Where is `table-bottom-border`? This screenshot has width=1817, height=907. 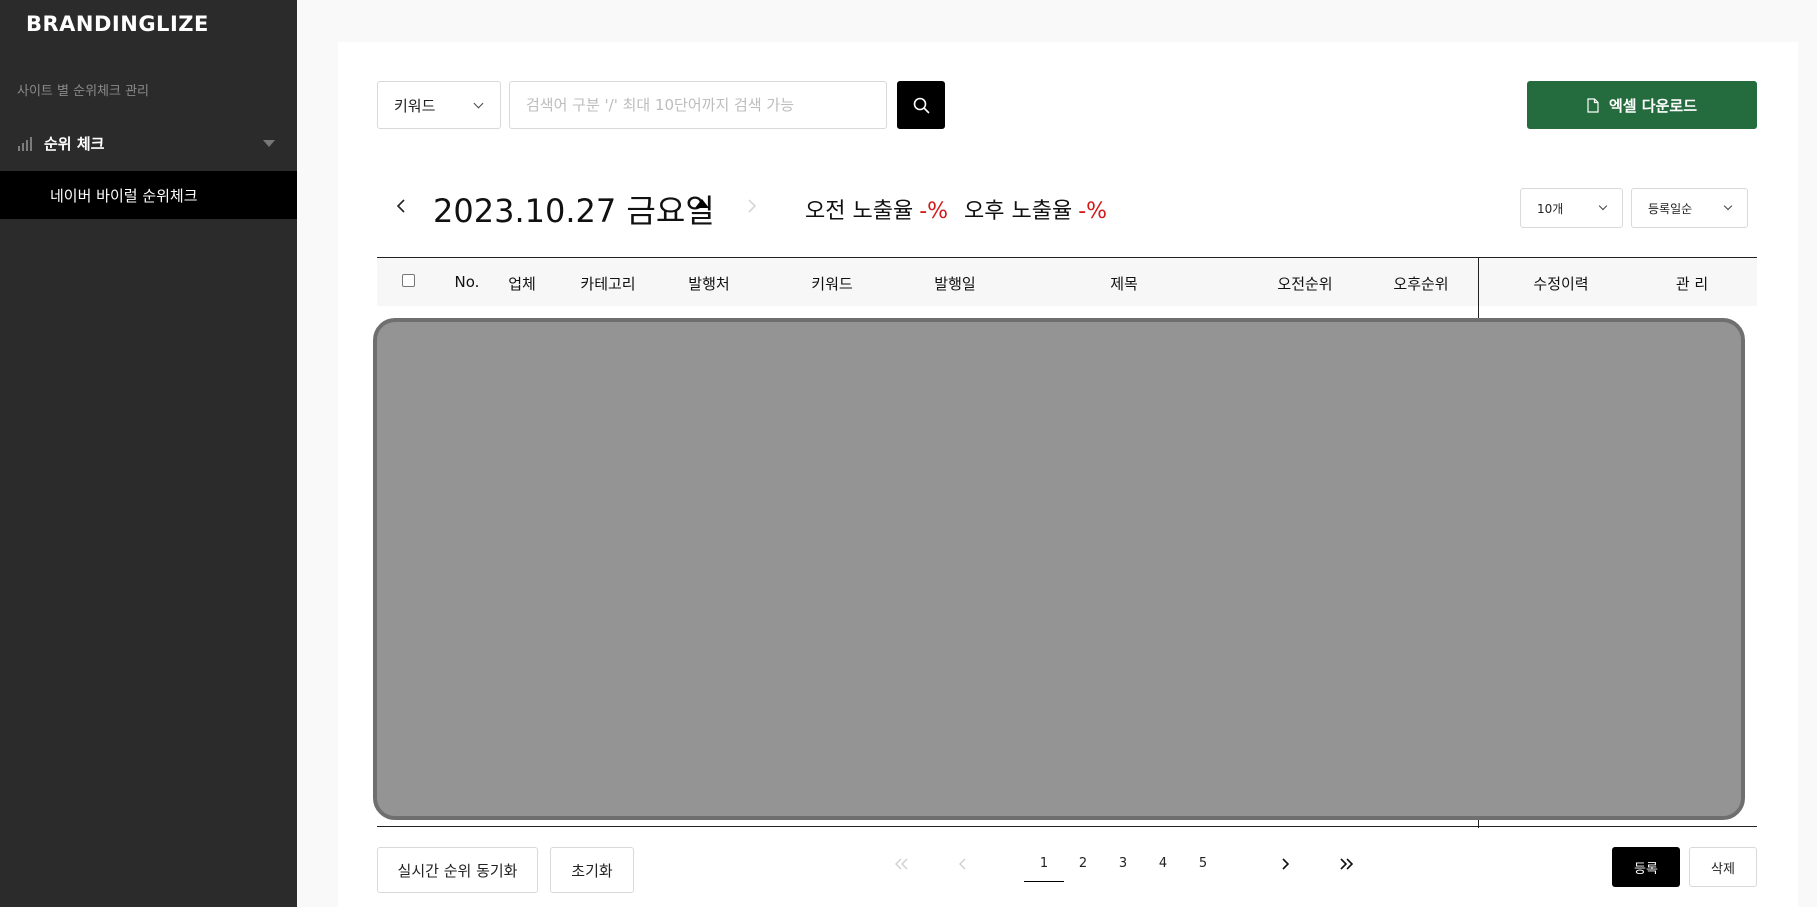
table-bottom-border is located at coordinates (1067, 826).